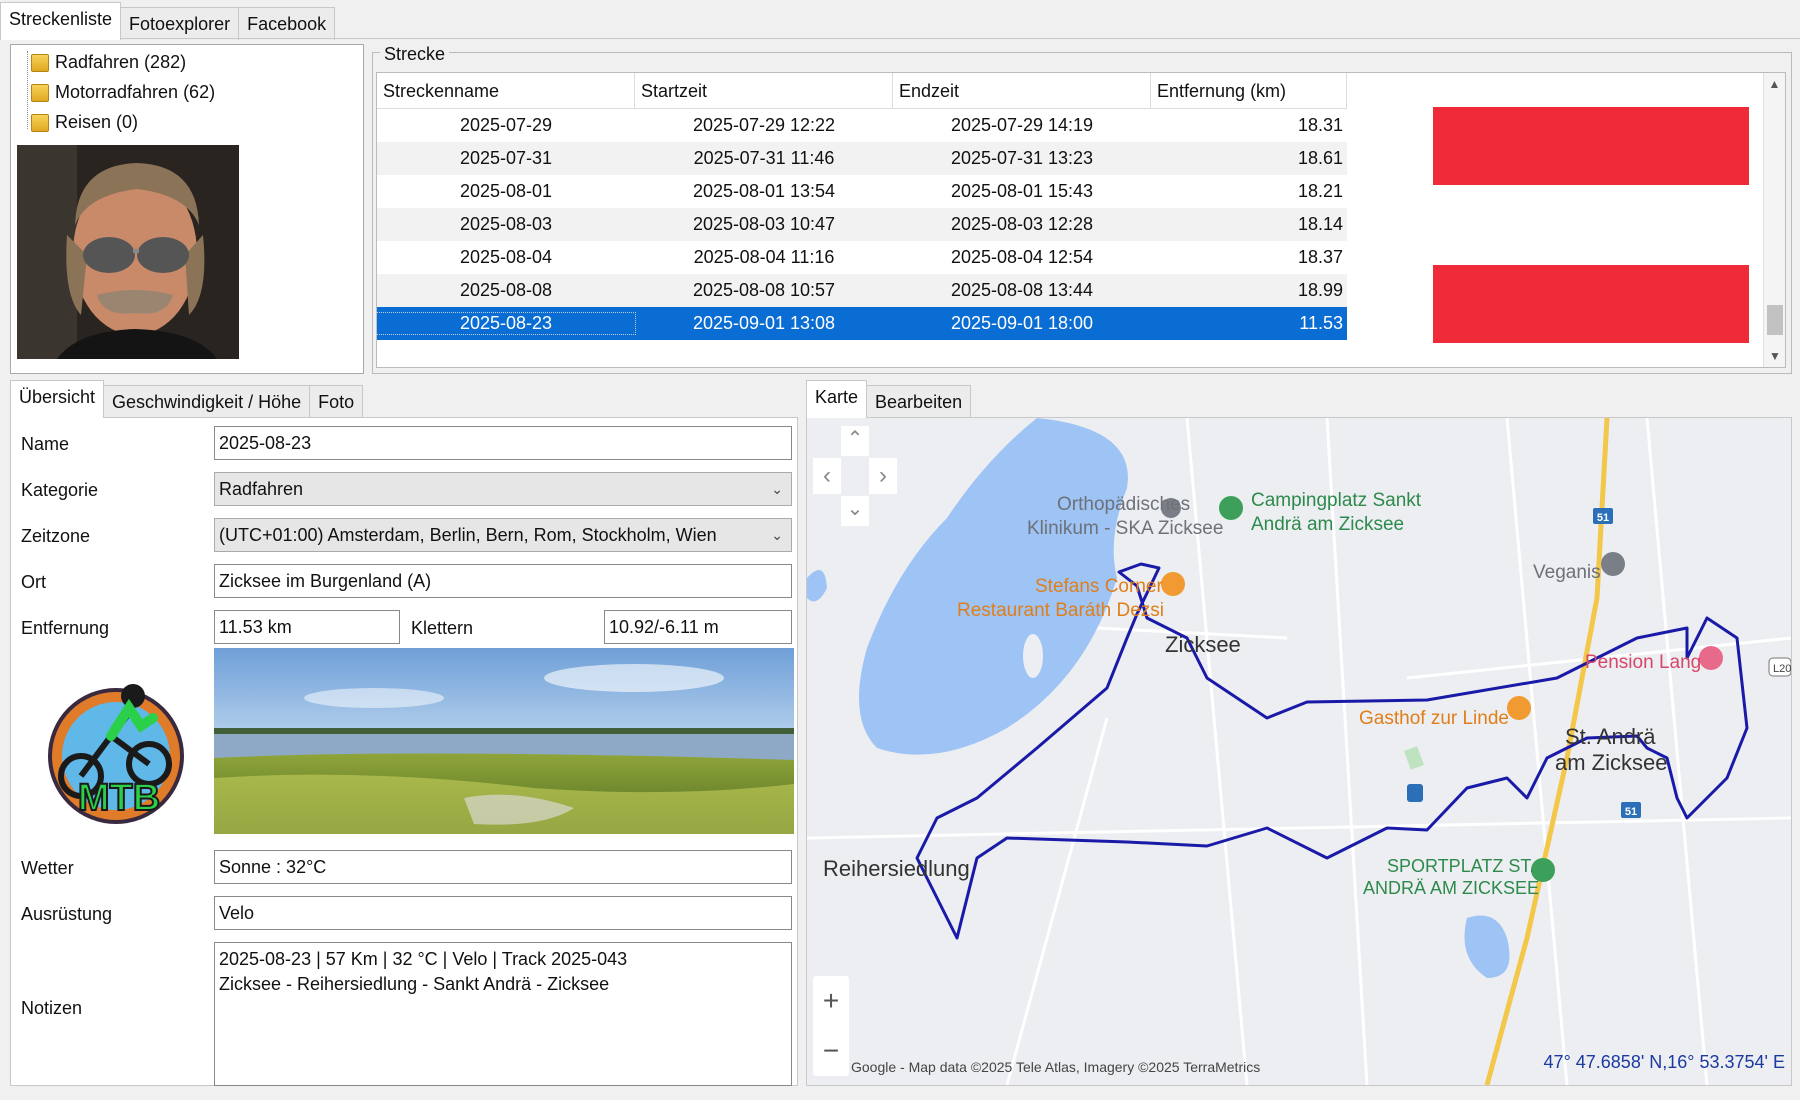  I want to click on table-cell: 2025-08-08 13:44, so click(1022, 290).